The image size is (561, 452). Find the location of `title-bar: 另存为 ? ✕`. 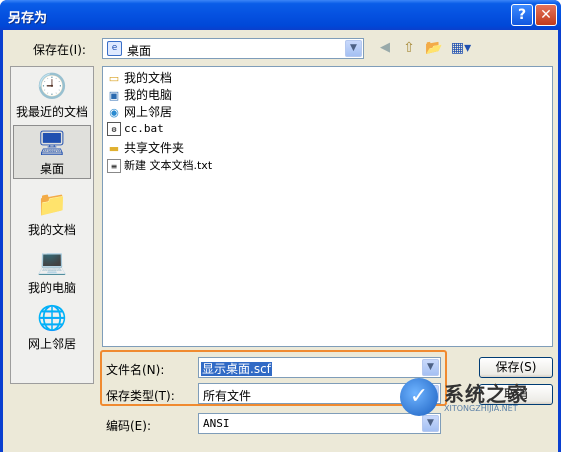

title-bar: 另存为 ? ✕ is located at coordinates (280, 15).